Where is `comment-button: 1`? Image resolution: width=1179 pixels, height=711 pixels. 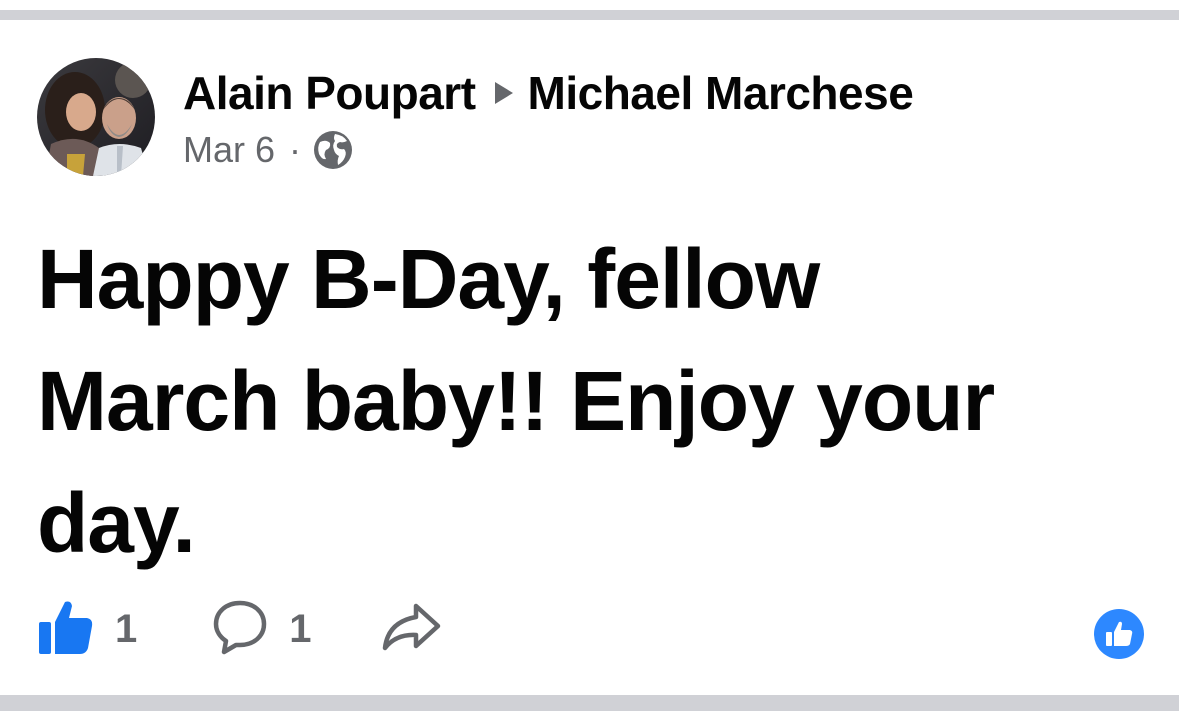
comment-button: 1 is located at coordinates (261, 629).